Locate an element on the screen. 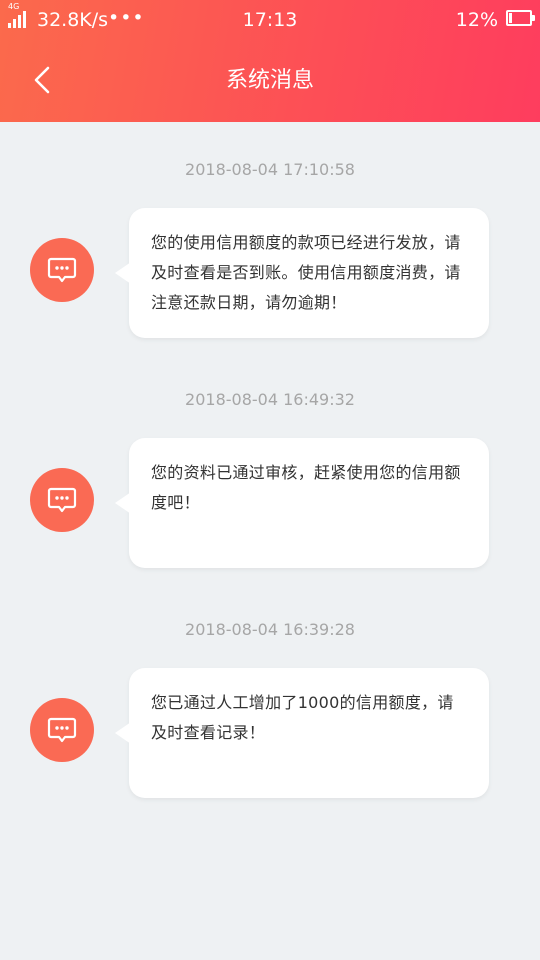  battery-level is located at coordinates (510, 18).